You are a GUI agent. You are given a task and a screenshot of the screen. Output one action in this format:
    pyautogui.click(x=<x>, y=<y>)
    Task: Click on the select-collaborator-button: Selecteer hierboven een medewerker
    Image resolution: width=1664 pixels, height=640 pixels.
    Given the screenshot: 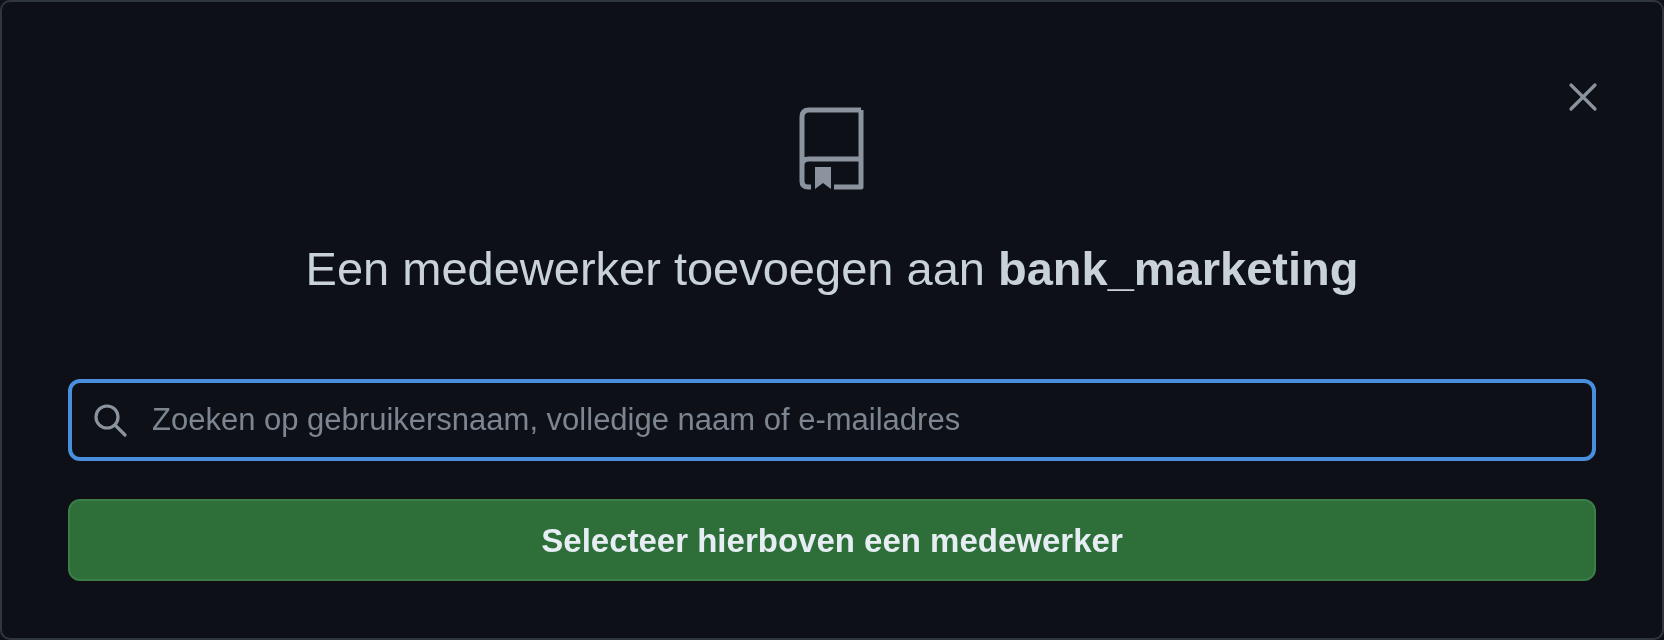 What is the action you would take?
    pyautogui.click(x=832, y=540)
    